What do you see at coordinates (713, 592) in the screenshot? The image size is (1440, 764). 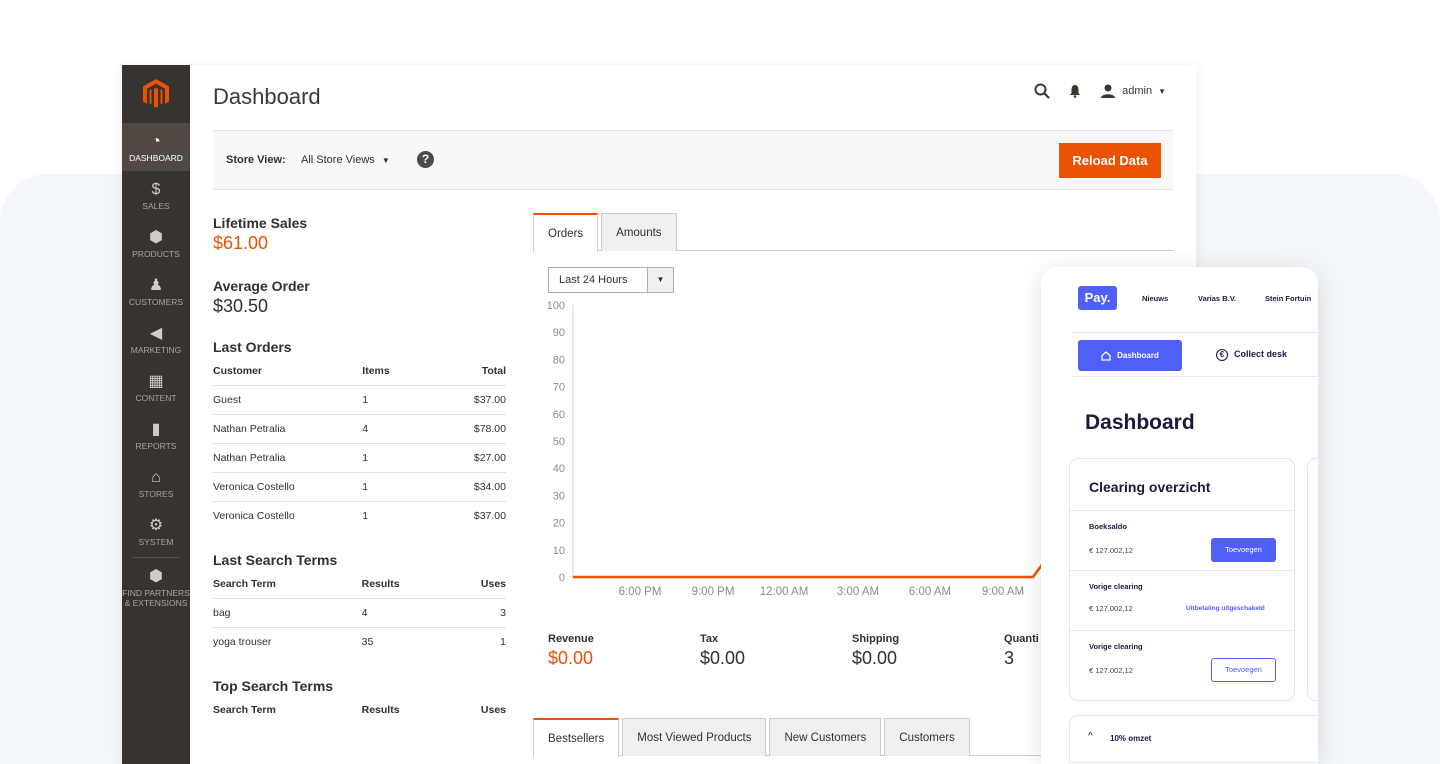 I see `x-tick-label: 9:00 PM` at bounding box center [713, 592].